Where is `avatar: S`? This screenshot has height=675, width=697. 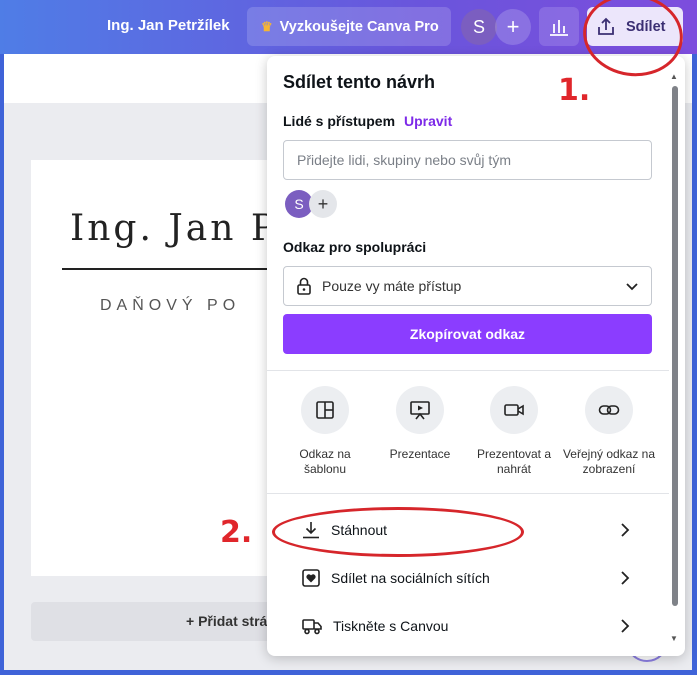
avatar: S is located at coordinates (479, 27).